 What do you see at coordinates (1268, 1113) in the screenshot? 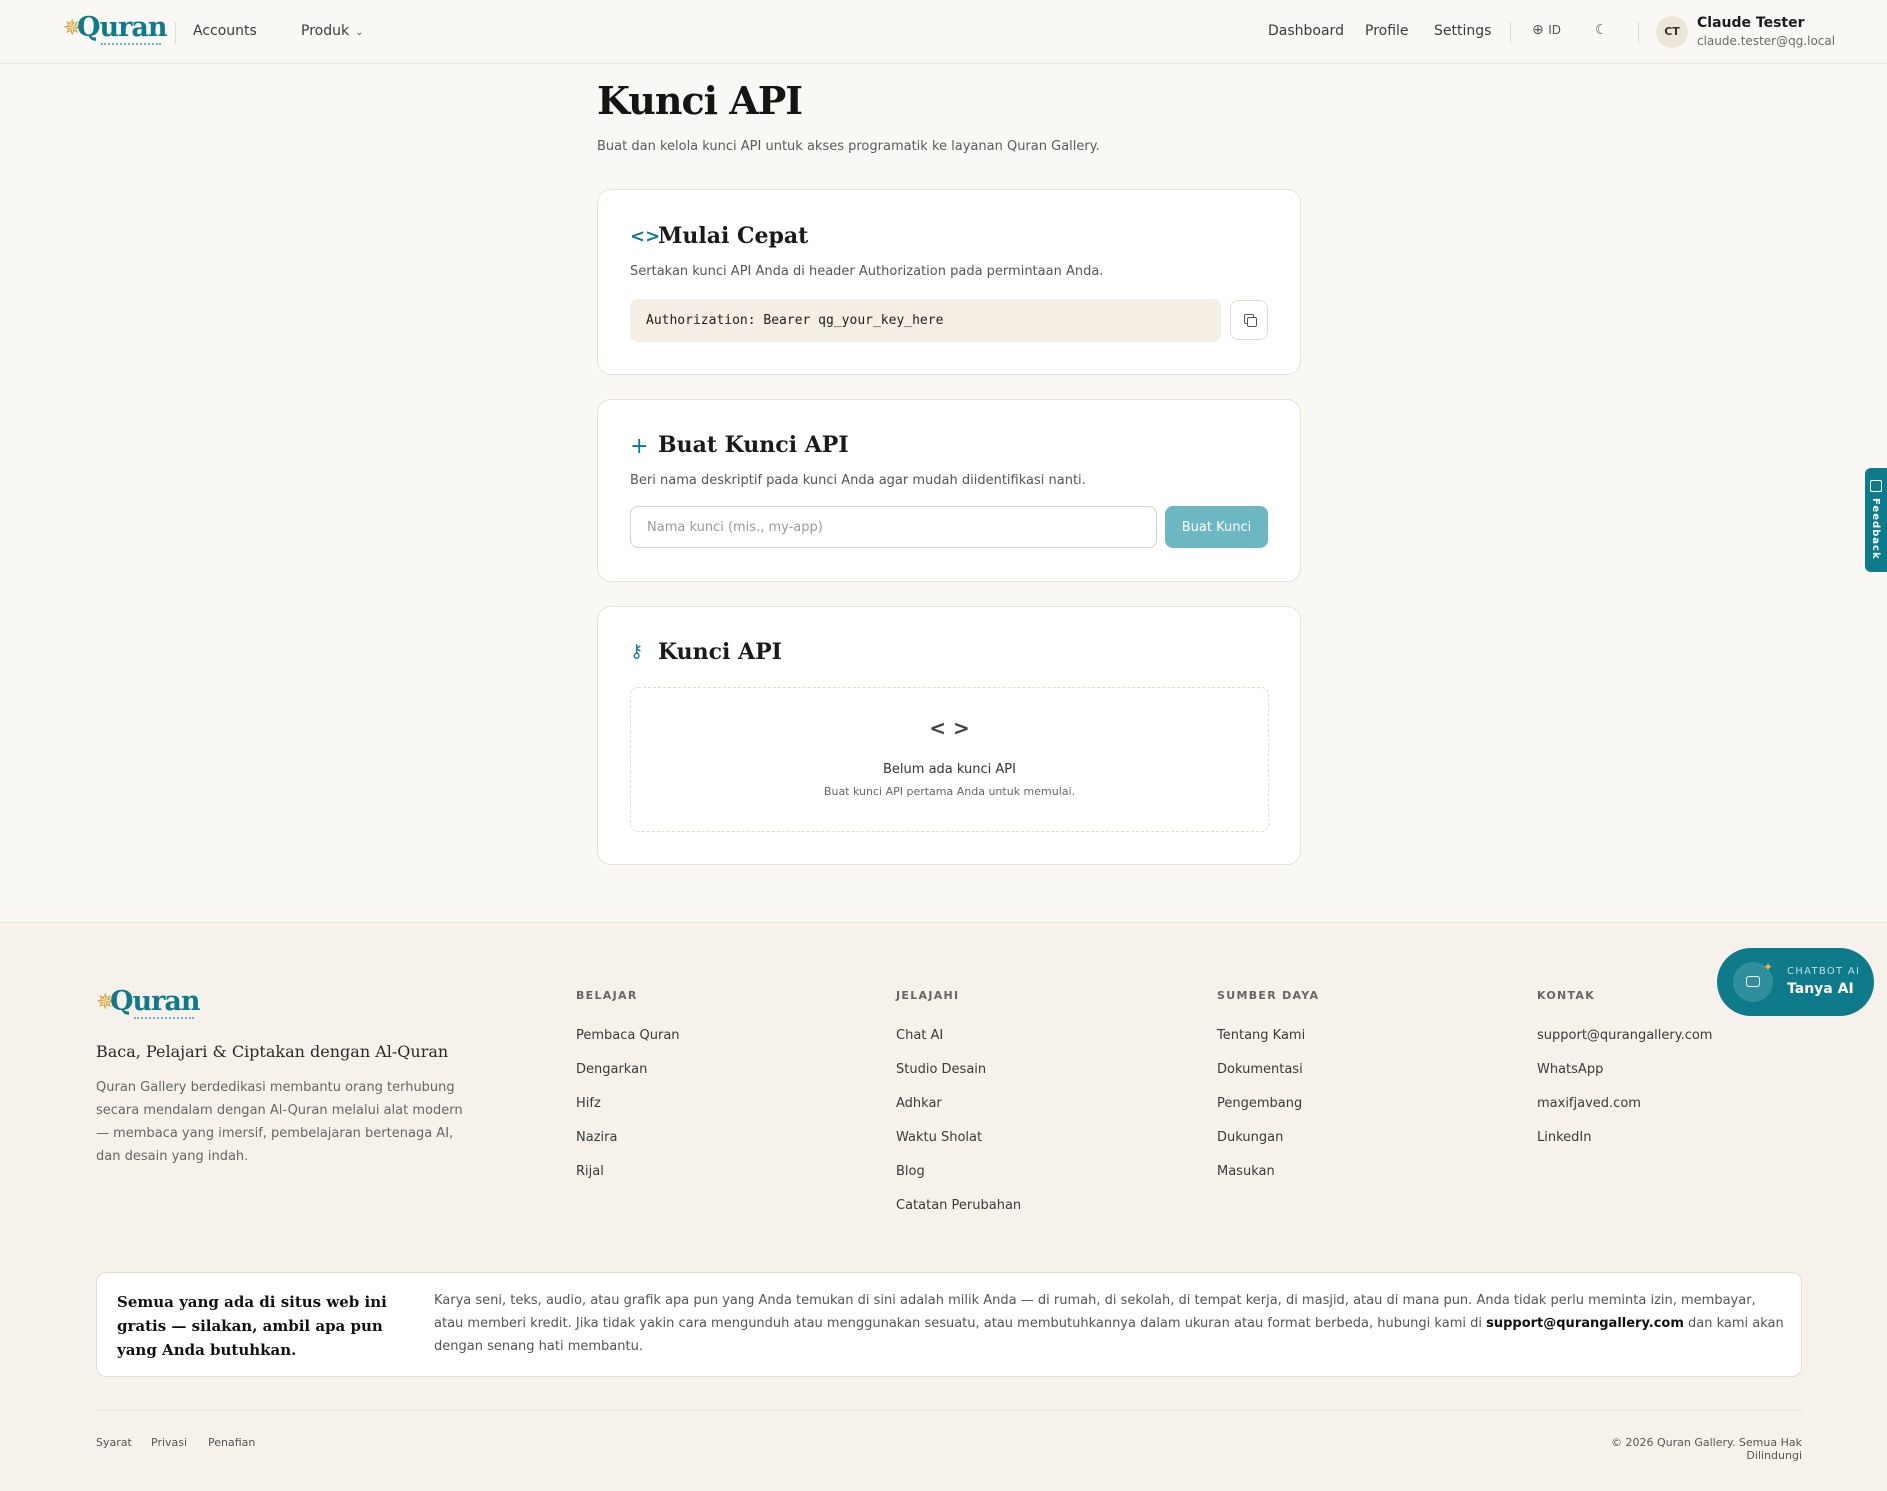
I see `footer-link: Pengembang` at bounding box center [1268, 1113].